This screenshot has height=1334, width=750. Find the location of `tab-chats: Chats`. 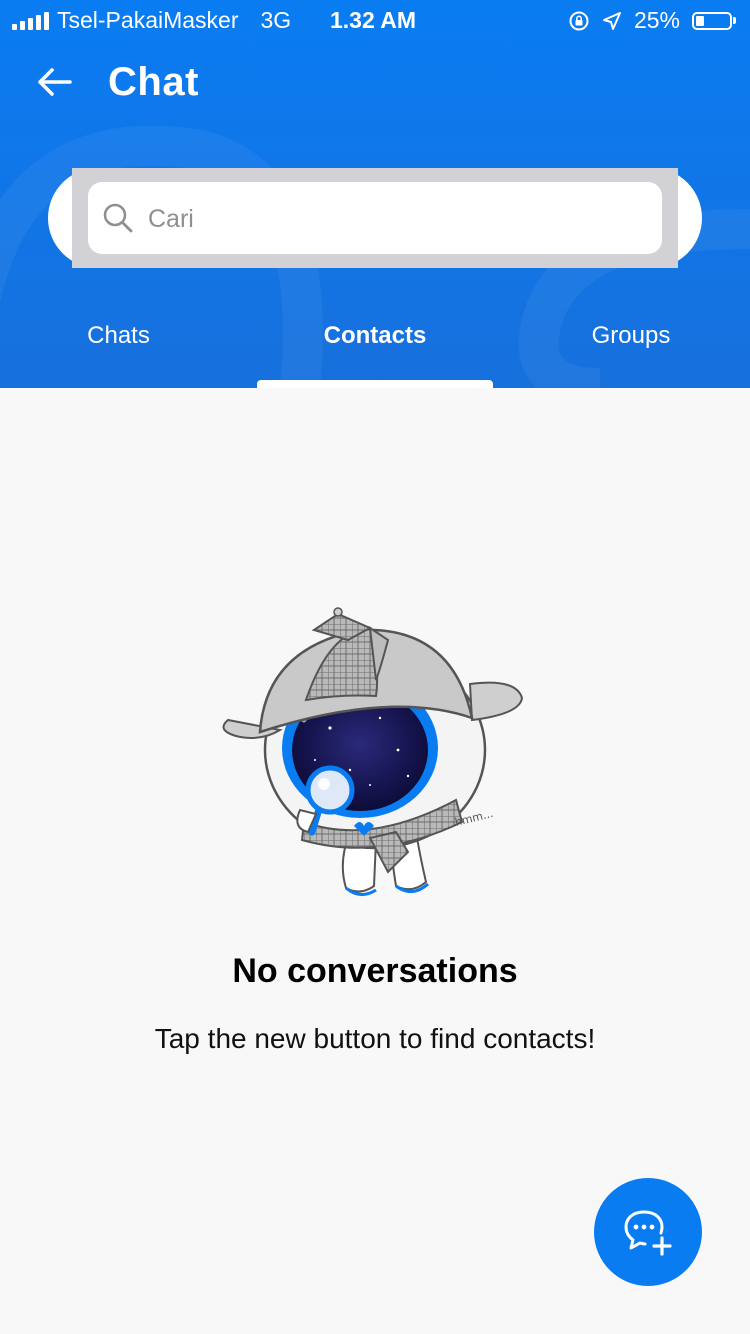

tab-chats: Chats is located at coordinates (118, 336).